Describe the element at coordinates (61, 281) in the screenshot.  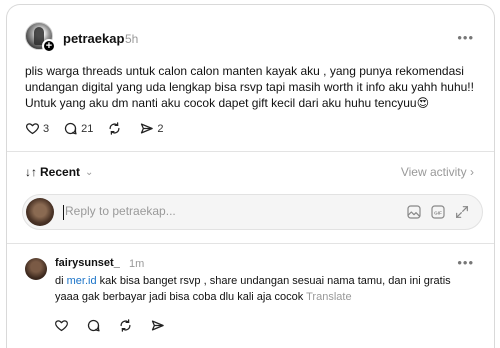
I see `comment-text-prefix: di` at that location.